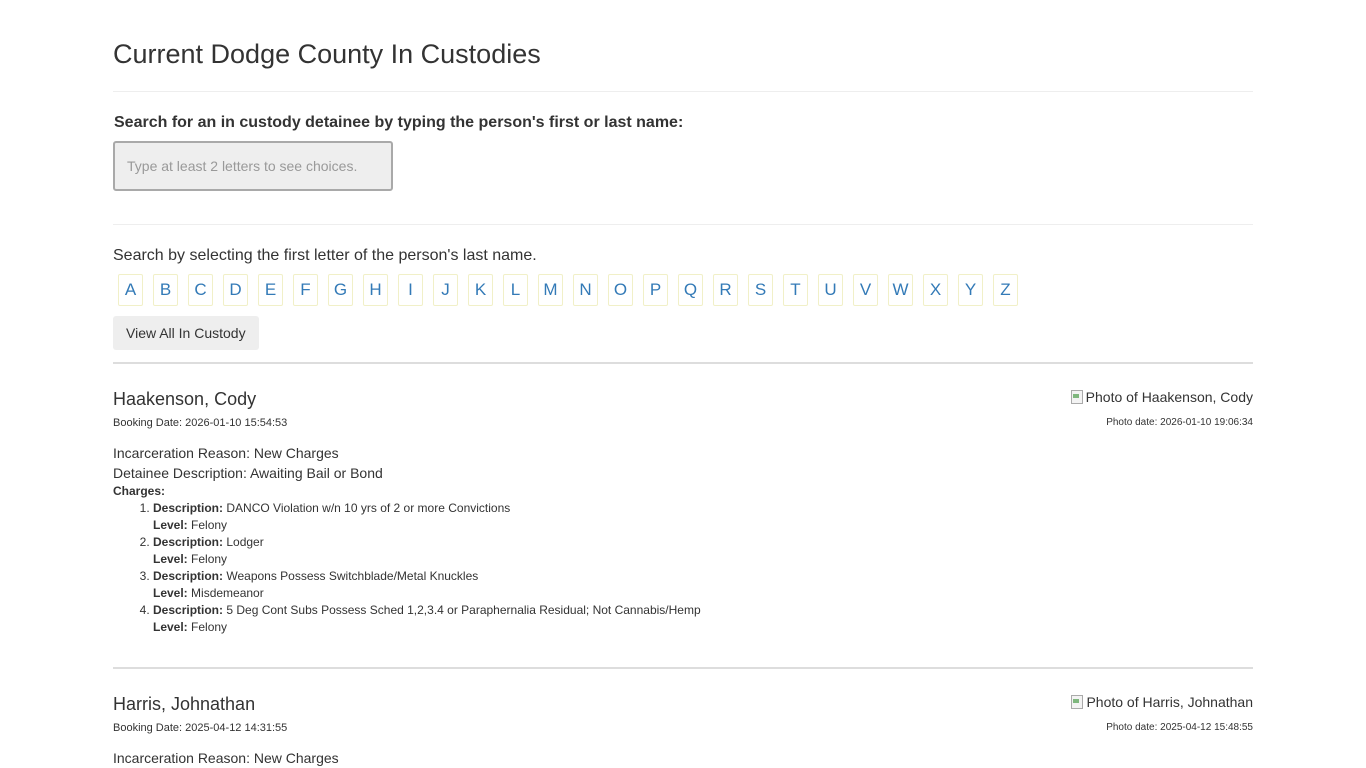 Image resolution: width=1366 pixels, height=768 pixels. Describe the element at coordinates (1169, 397) in the screenshot. I see `photo-alt-text: Photo of Haakenson, Cody` at that location.